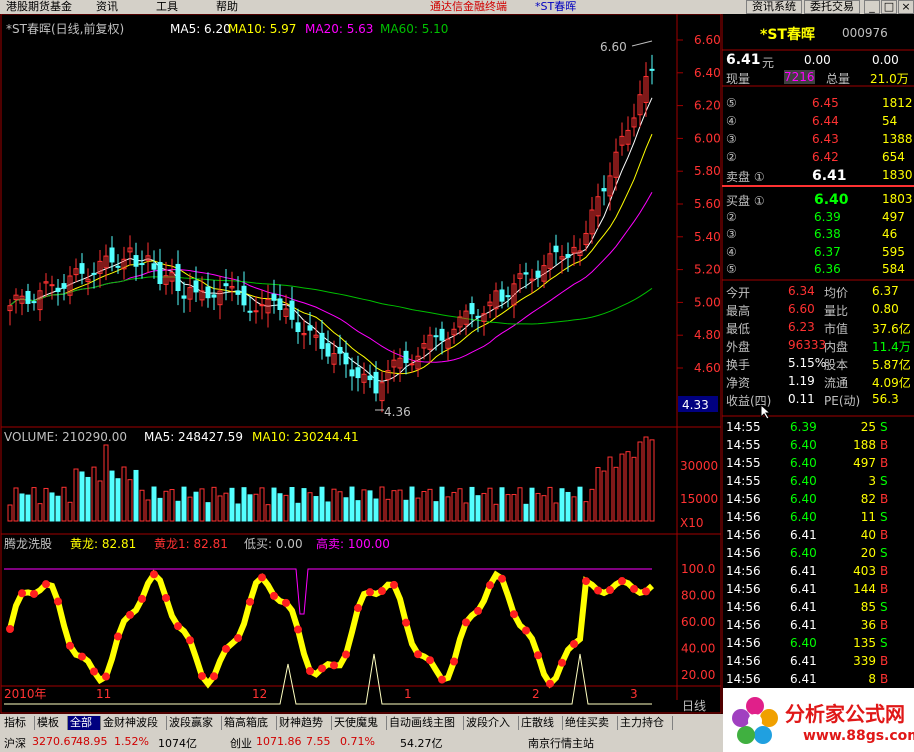  What do you see at coordinates (774, 7) in the screenshot?
I see `news-system-button: 资讯系统` at bounding box center [774, 7].